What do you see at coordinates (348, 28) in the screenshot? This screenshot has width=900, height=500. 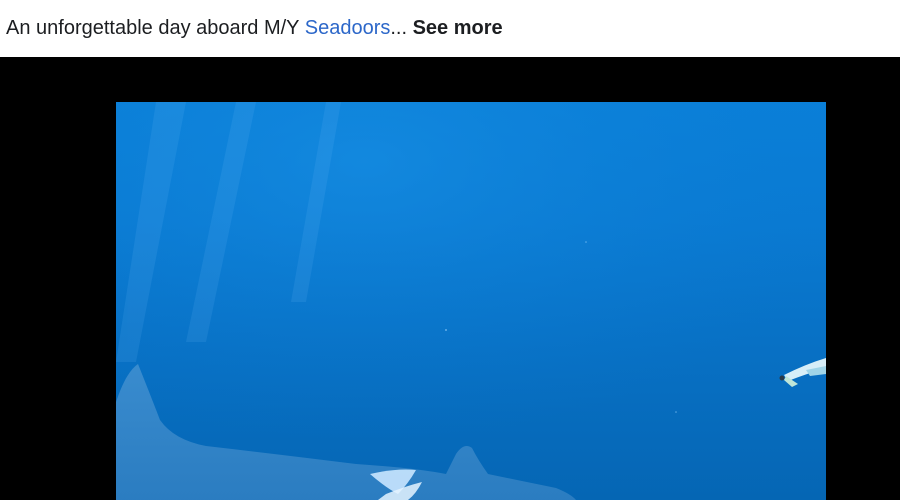 I see `seadoors-tag-link: Seadoors` at bounding box center [348, 28].